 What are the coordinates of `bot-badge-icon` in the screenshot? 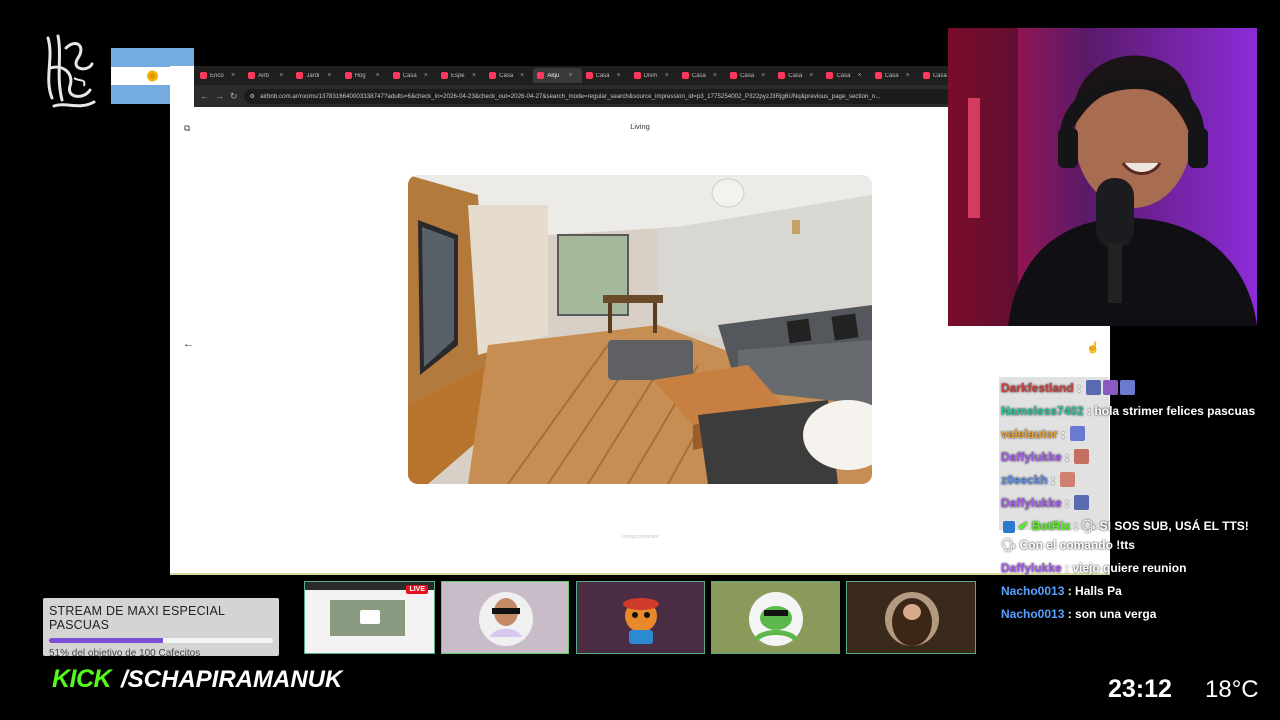 It's located at (1009, 527).